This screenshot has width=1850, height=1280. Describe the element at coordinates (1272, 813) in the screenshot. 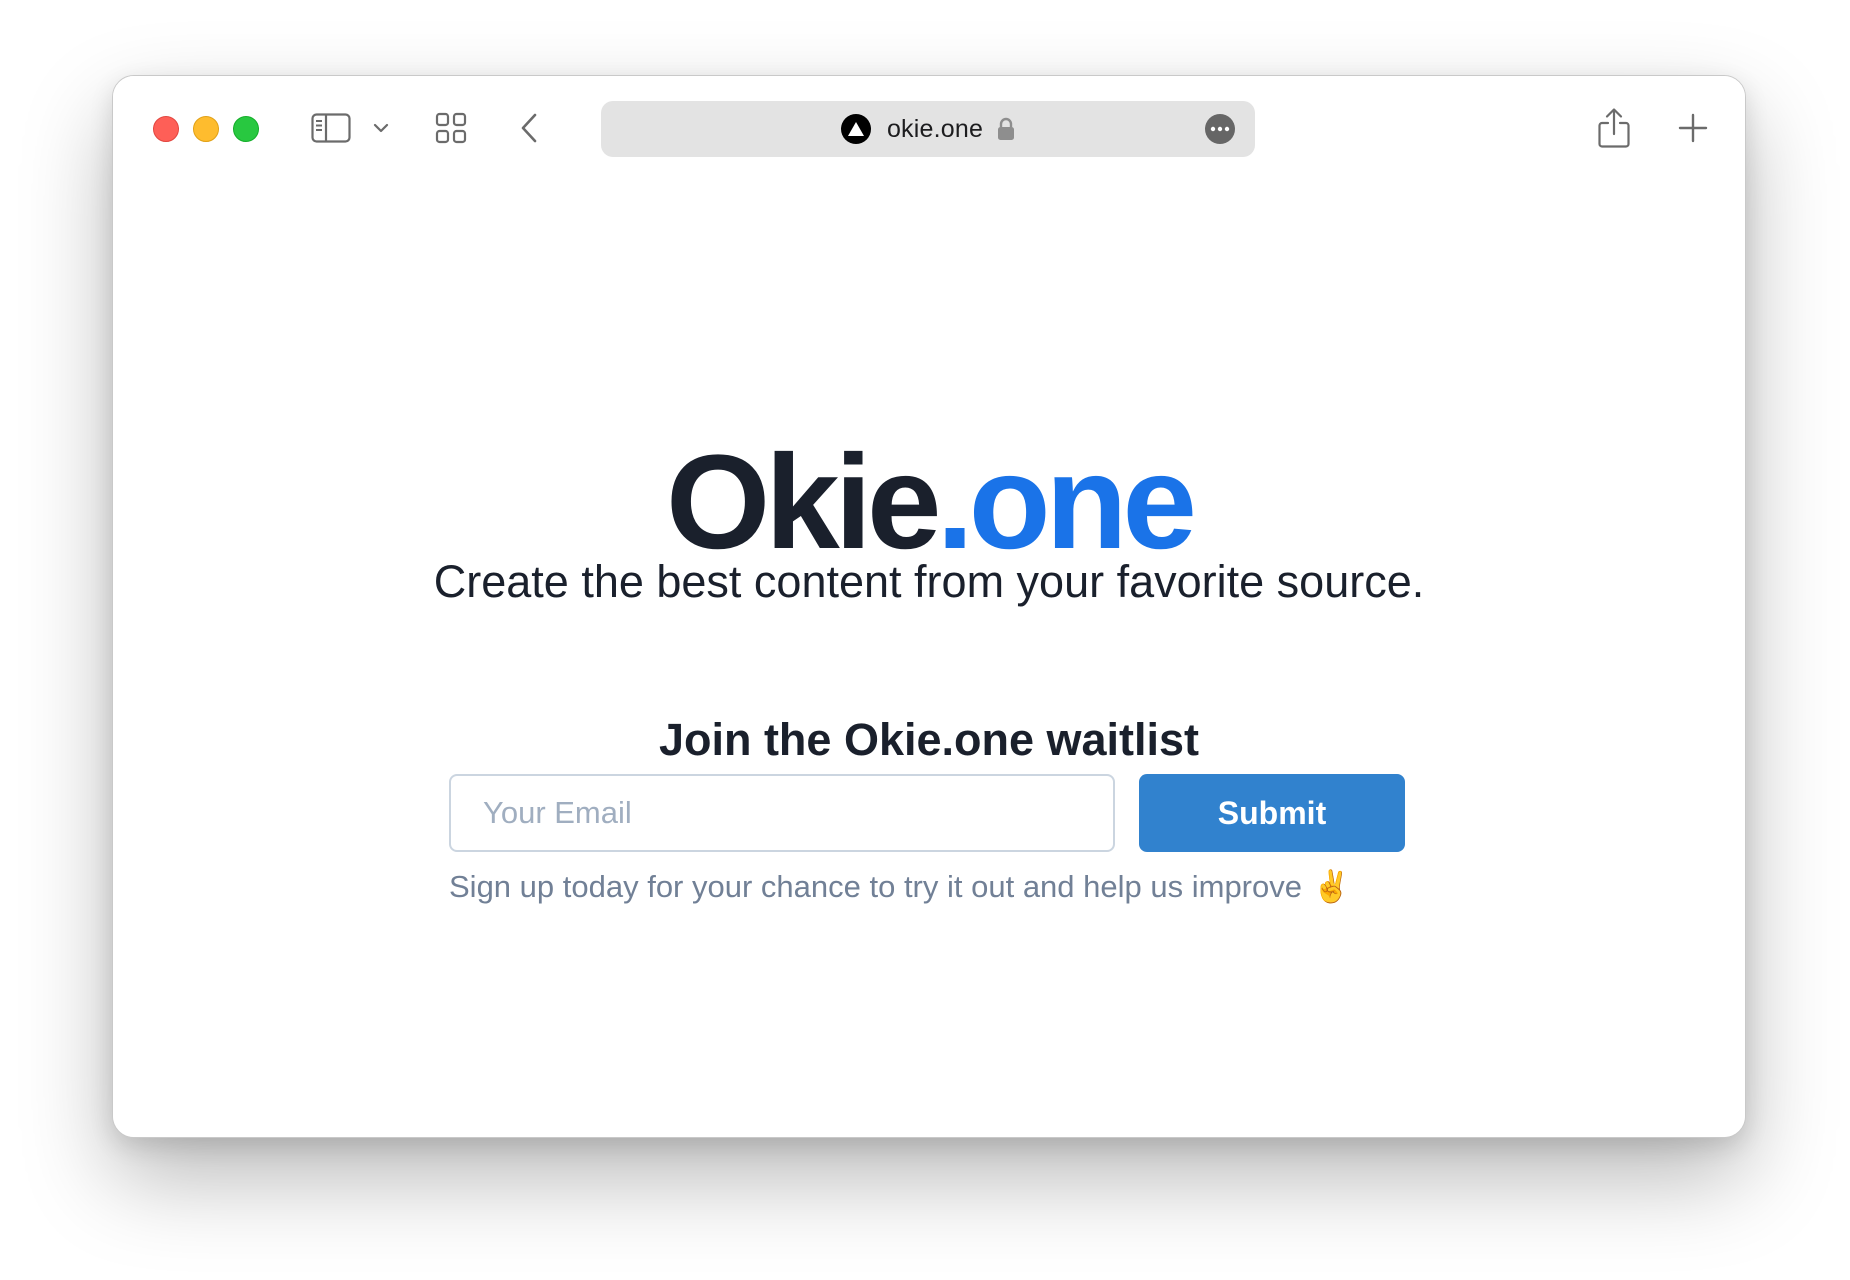

I see `submit-button: Submit` at that location.